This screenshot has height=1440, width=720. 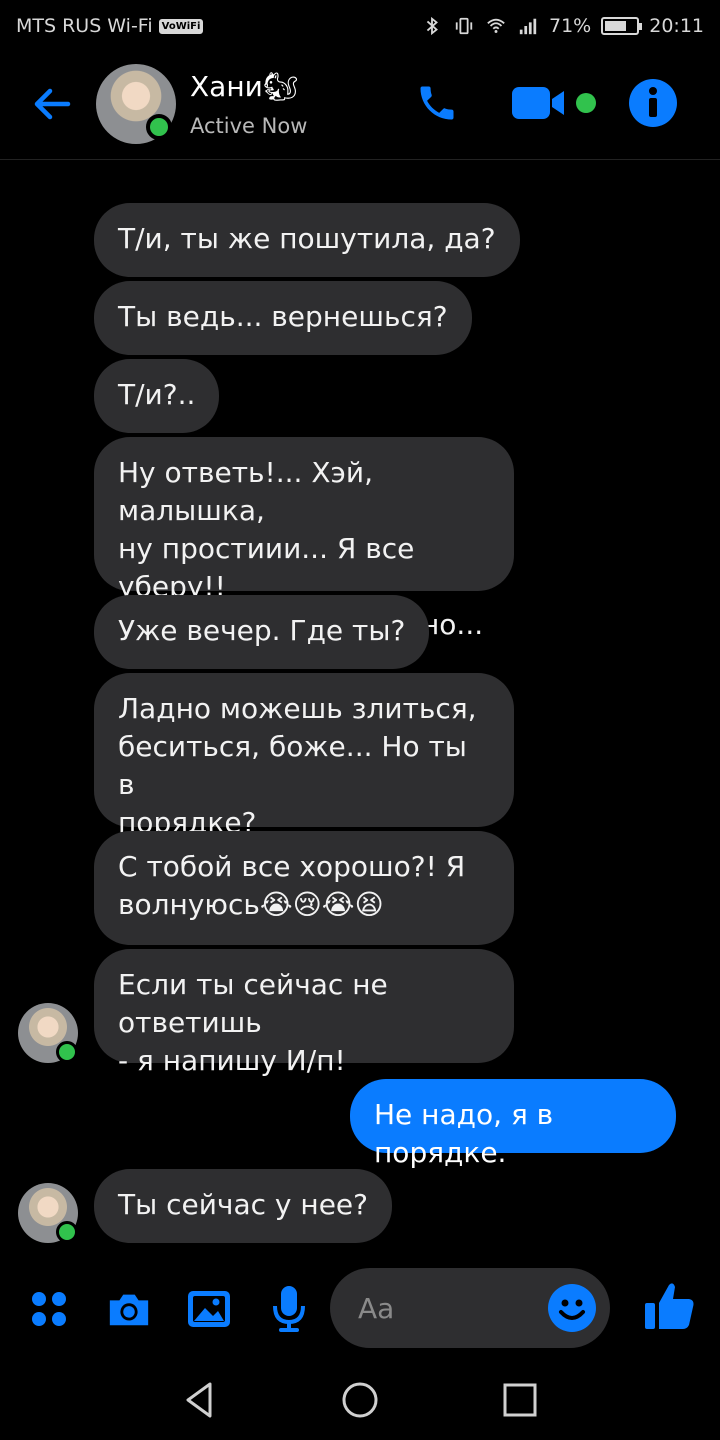 I want to click on phone-icon, so click(x=437, y=103).